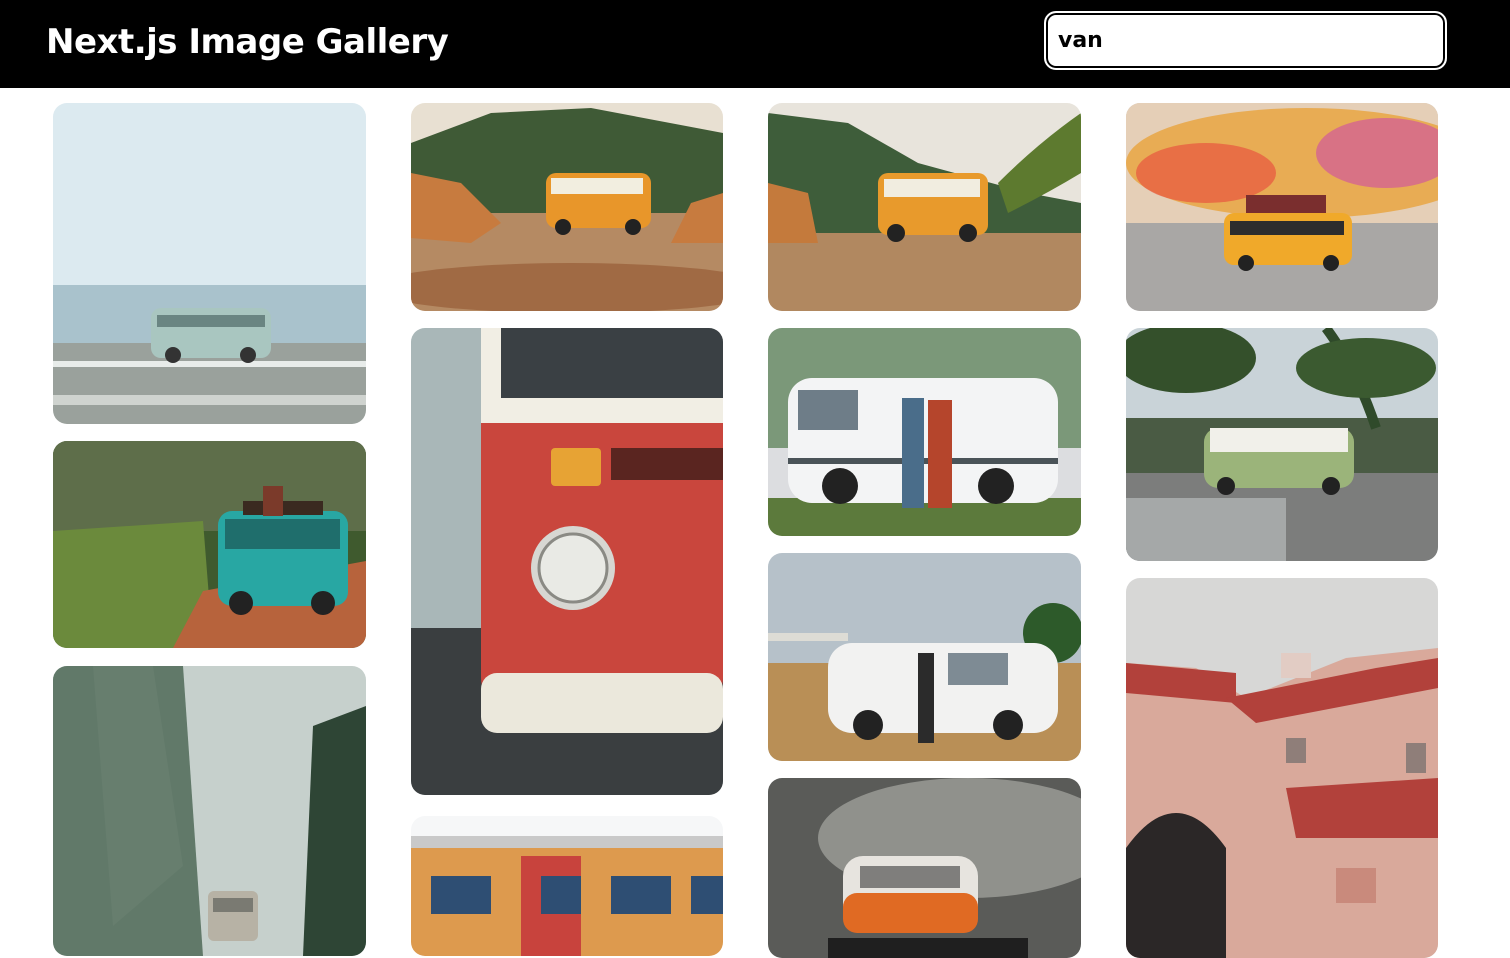 The width and height of the screenshot is (1510, 958). What do you see at coordinates (924, 868) in the screenshot?
I see `gallery-image-toy-orange-van` at bounding box center [924, 868].